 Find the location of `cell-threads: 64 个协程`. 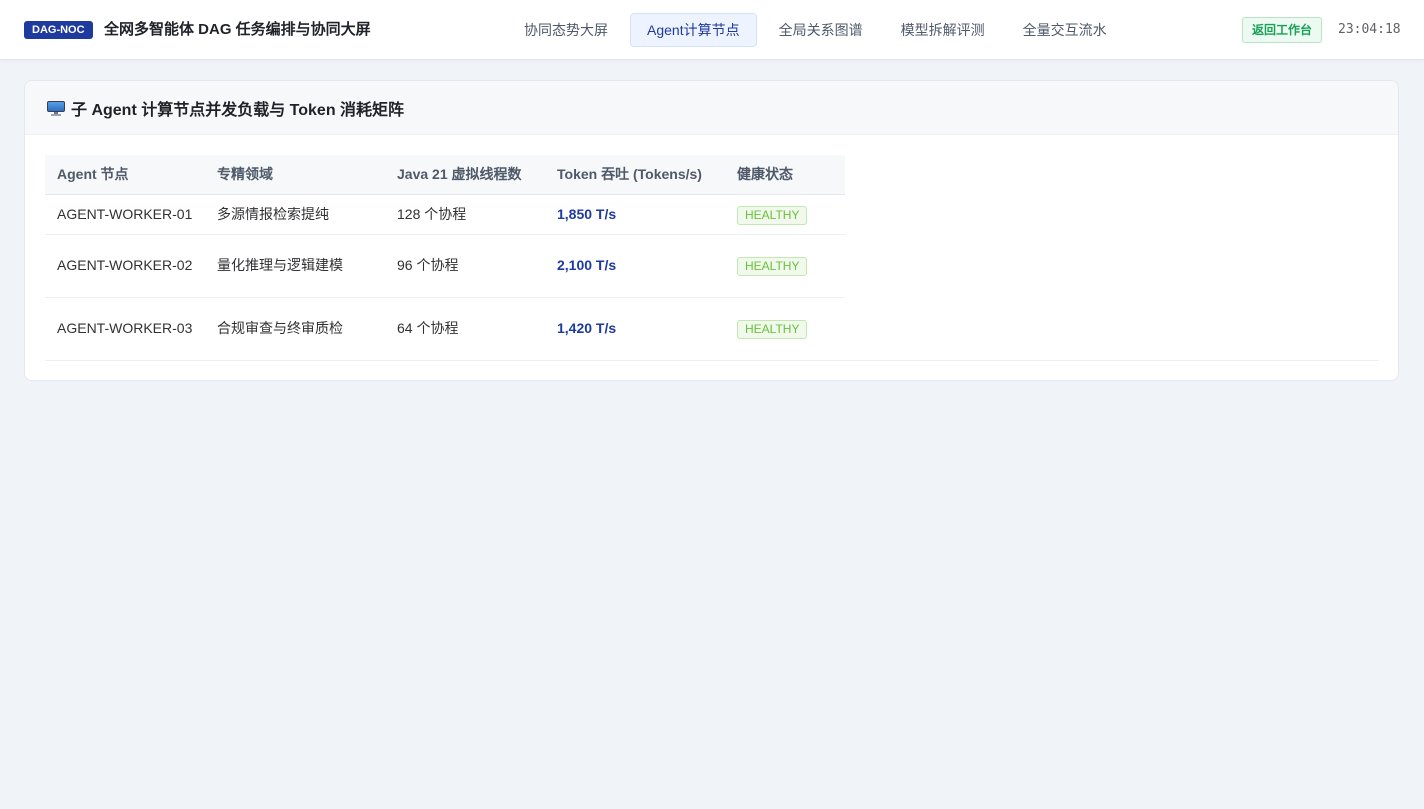

cell-threads: 64 个协程 is located at coordinates (465, 329).